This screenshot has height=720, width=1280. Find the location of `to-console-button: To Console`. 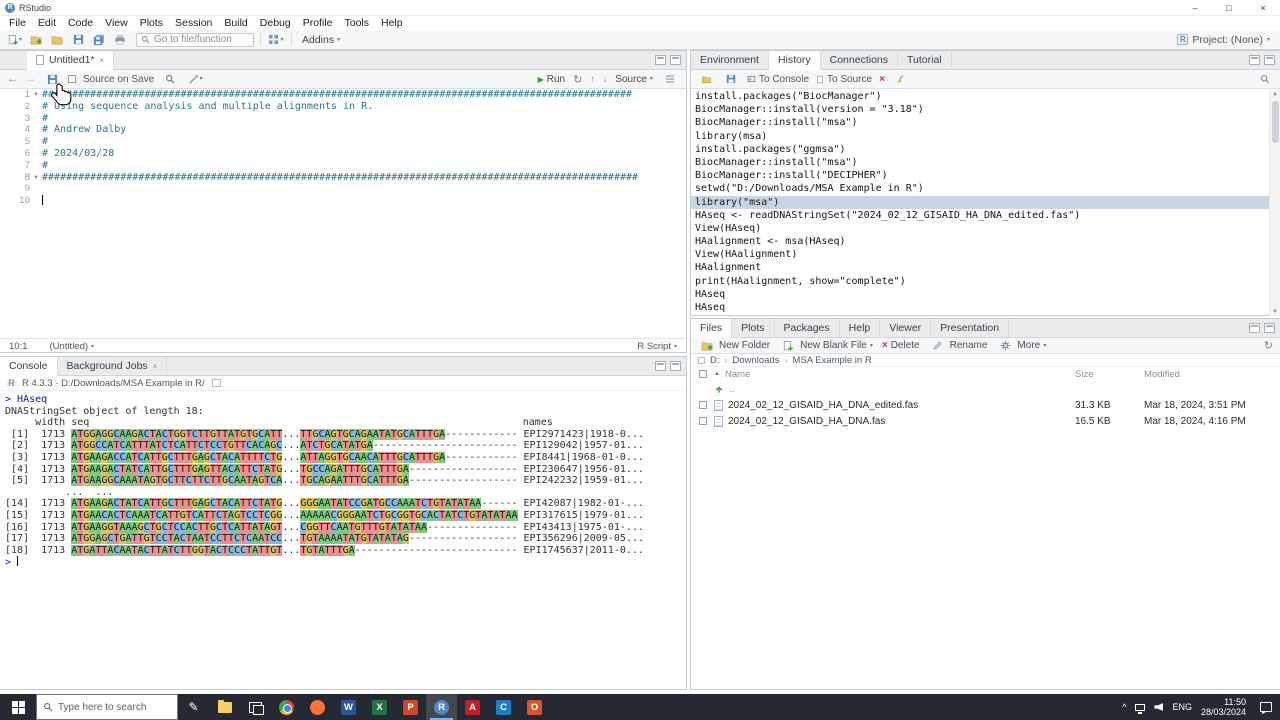

to-console-button: To Console is located at coordinates (778, 79).